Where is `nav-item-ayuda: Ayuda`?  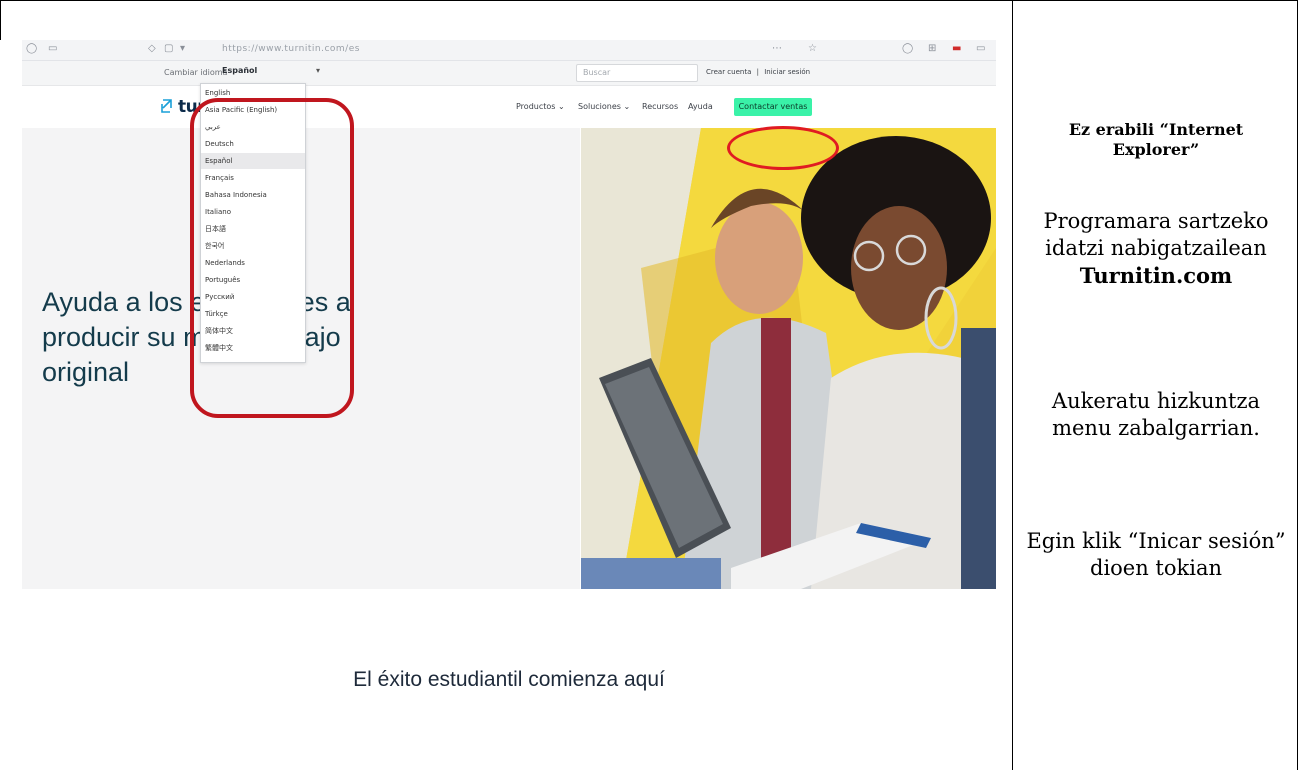
nav-item-ayuda: Ayuda is located at coordinates (700, 106).